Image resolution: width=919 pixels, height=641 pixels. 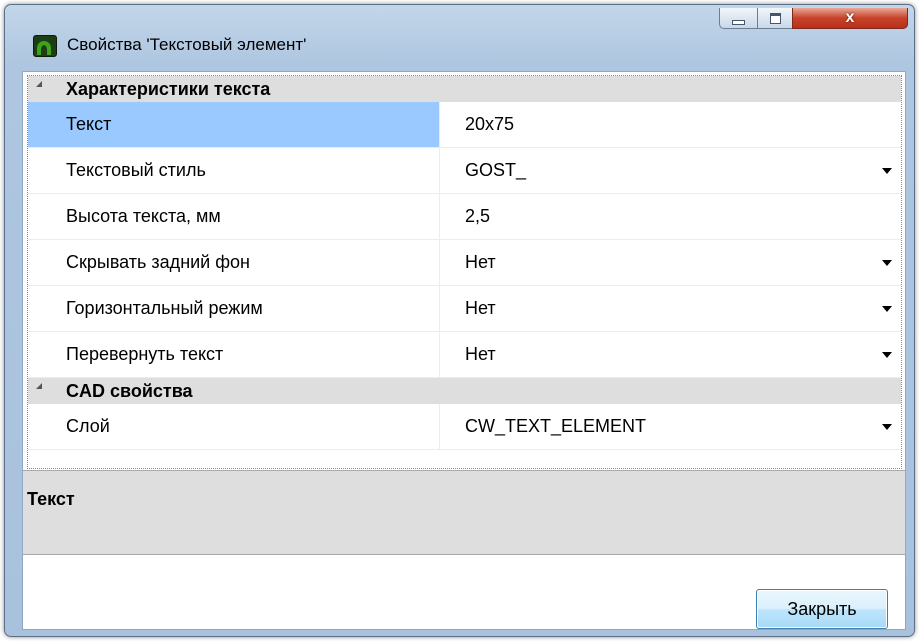 I want to click on property-value-text: GOST_, so click(x=496, y=170).